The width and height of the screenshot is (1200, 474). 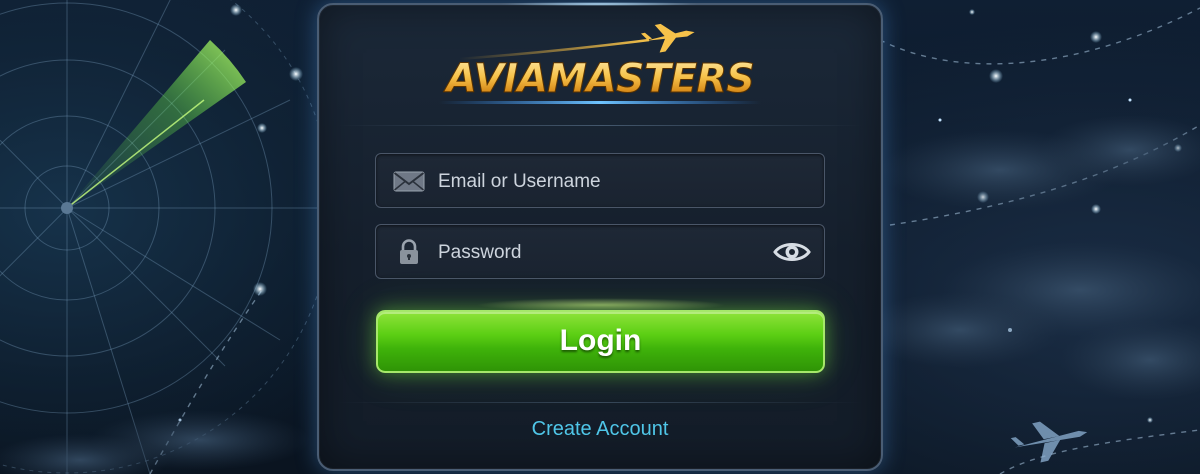 I want to click on panel-glow, so click(x=599, y=4).